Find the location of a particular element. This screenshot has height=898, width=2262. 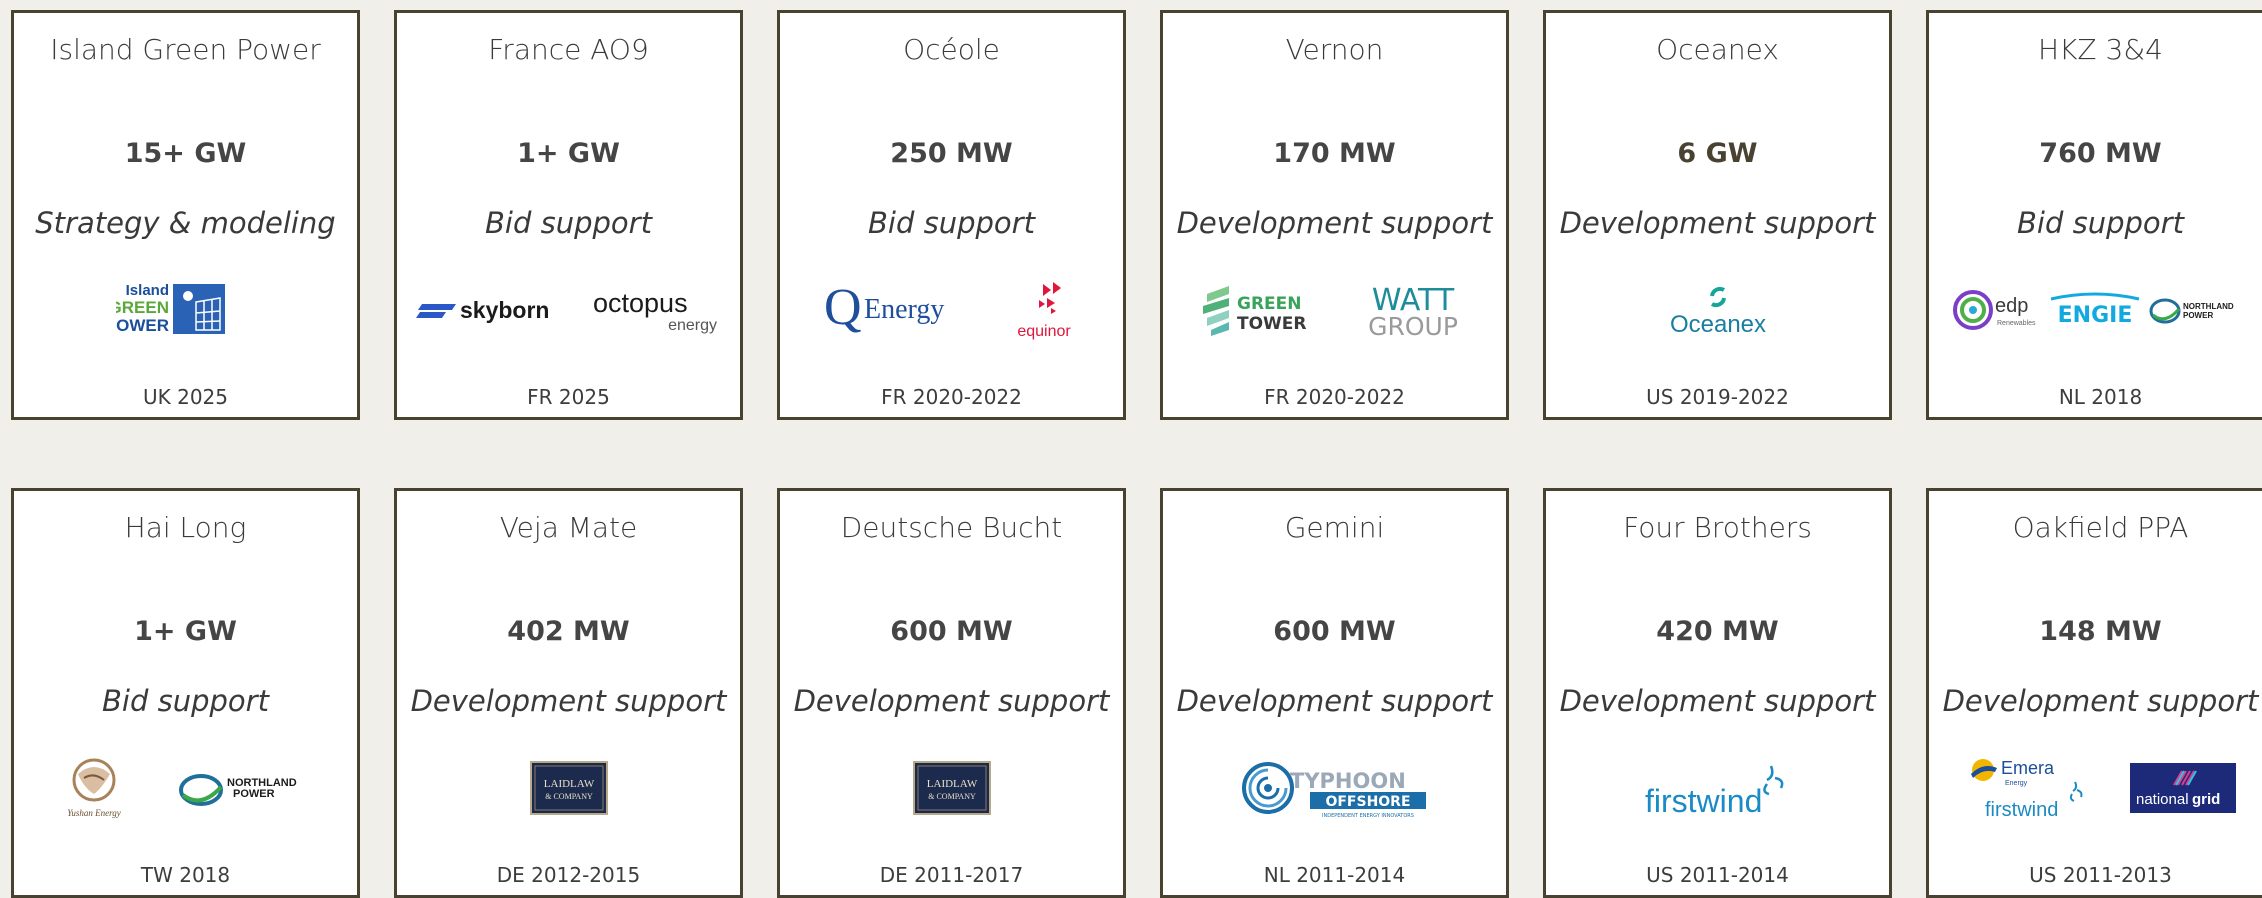

client-logos: Yushan Energy NORTHLAND POWER is located at coordinates (185, 788).